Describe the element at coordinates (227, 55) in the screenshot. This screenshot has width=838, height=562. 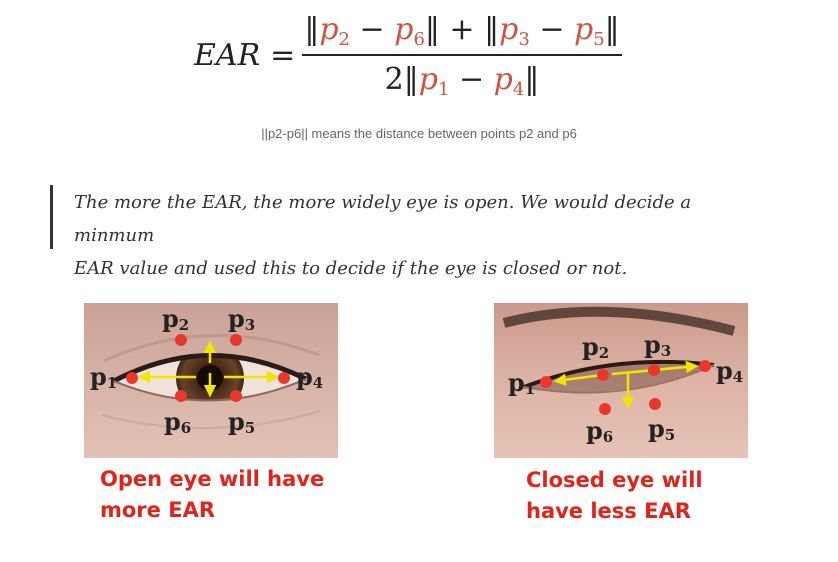
I see `formula-ear-symbol: EAR` at that location.